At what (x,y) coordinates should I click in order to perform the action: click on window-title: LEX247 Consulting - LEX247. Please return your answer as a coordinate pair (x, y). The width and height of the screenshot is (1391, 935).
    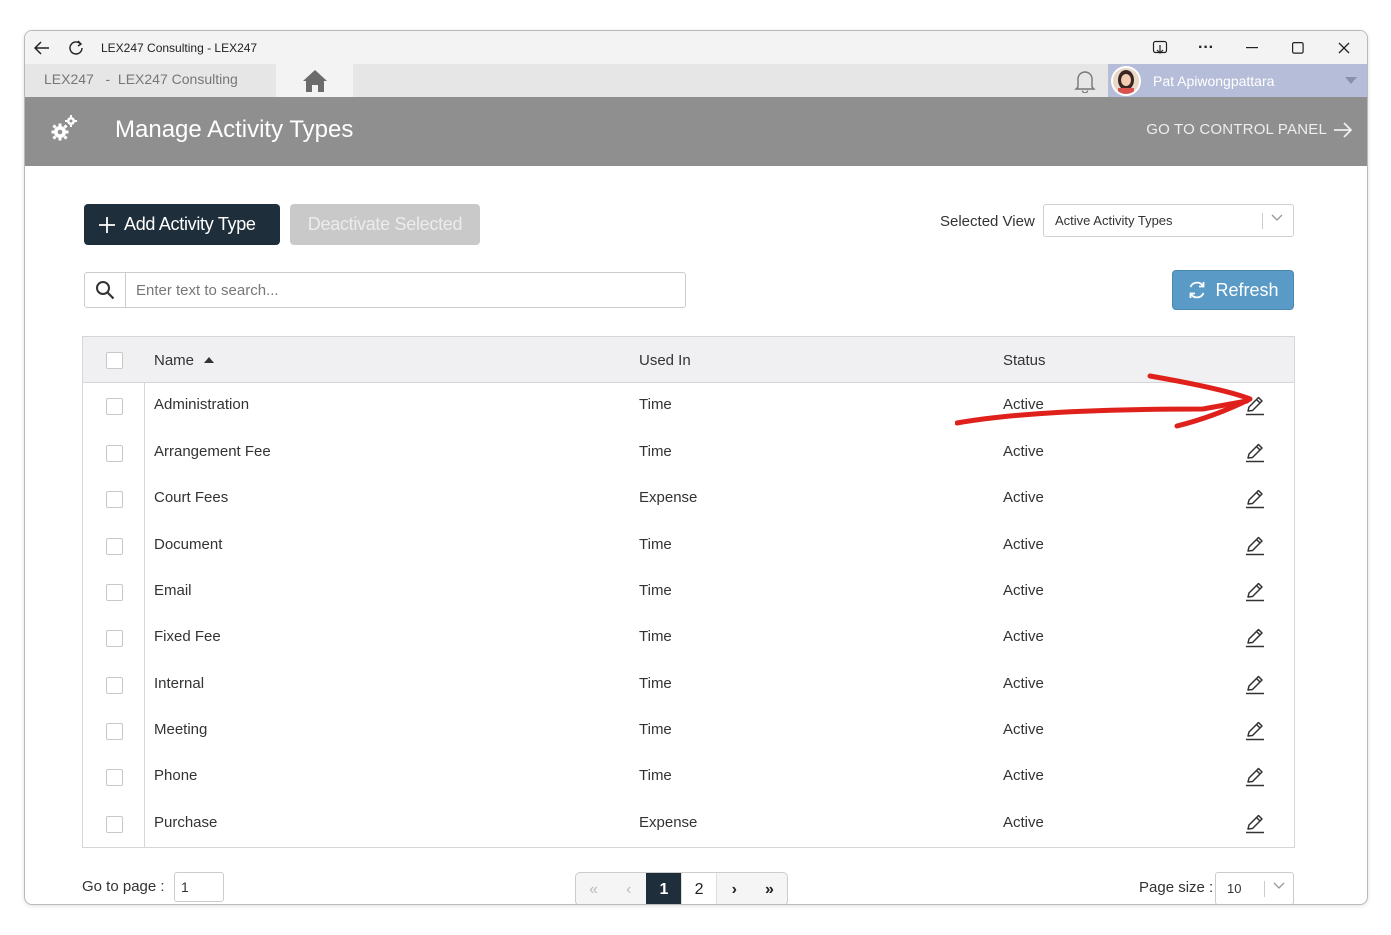
    Looking at the image, I should click on (179, 47).